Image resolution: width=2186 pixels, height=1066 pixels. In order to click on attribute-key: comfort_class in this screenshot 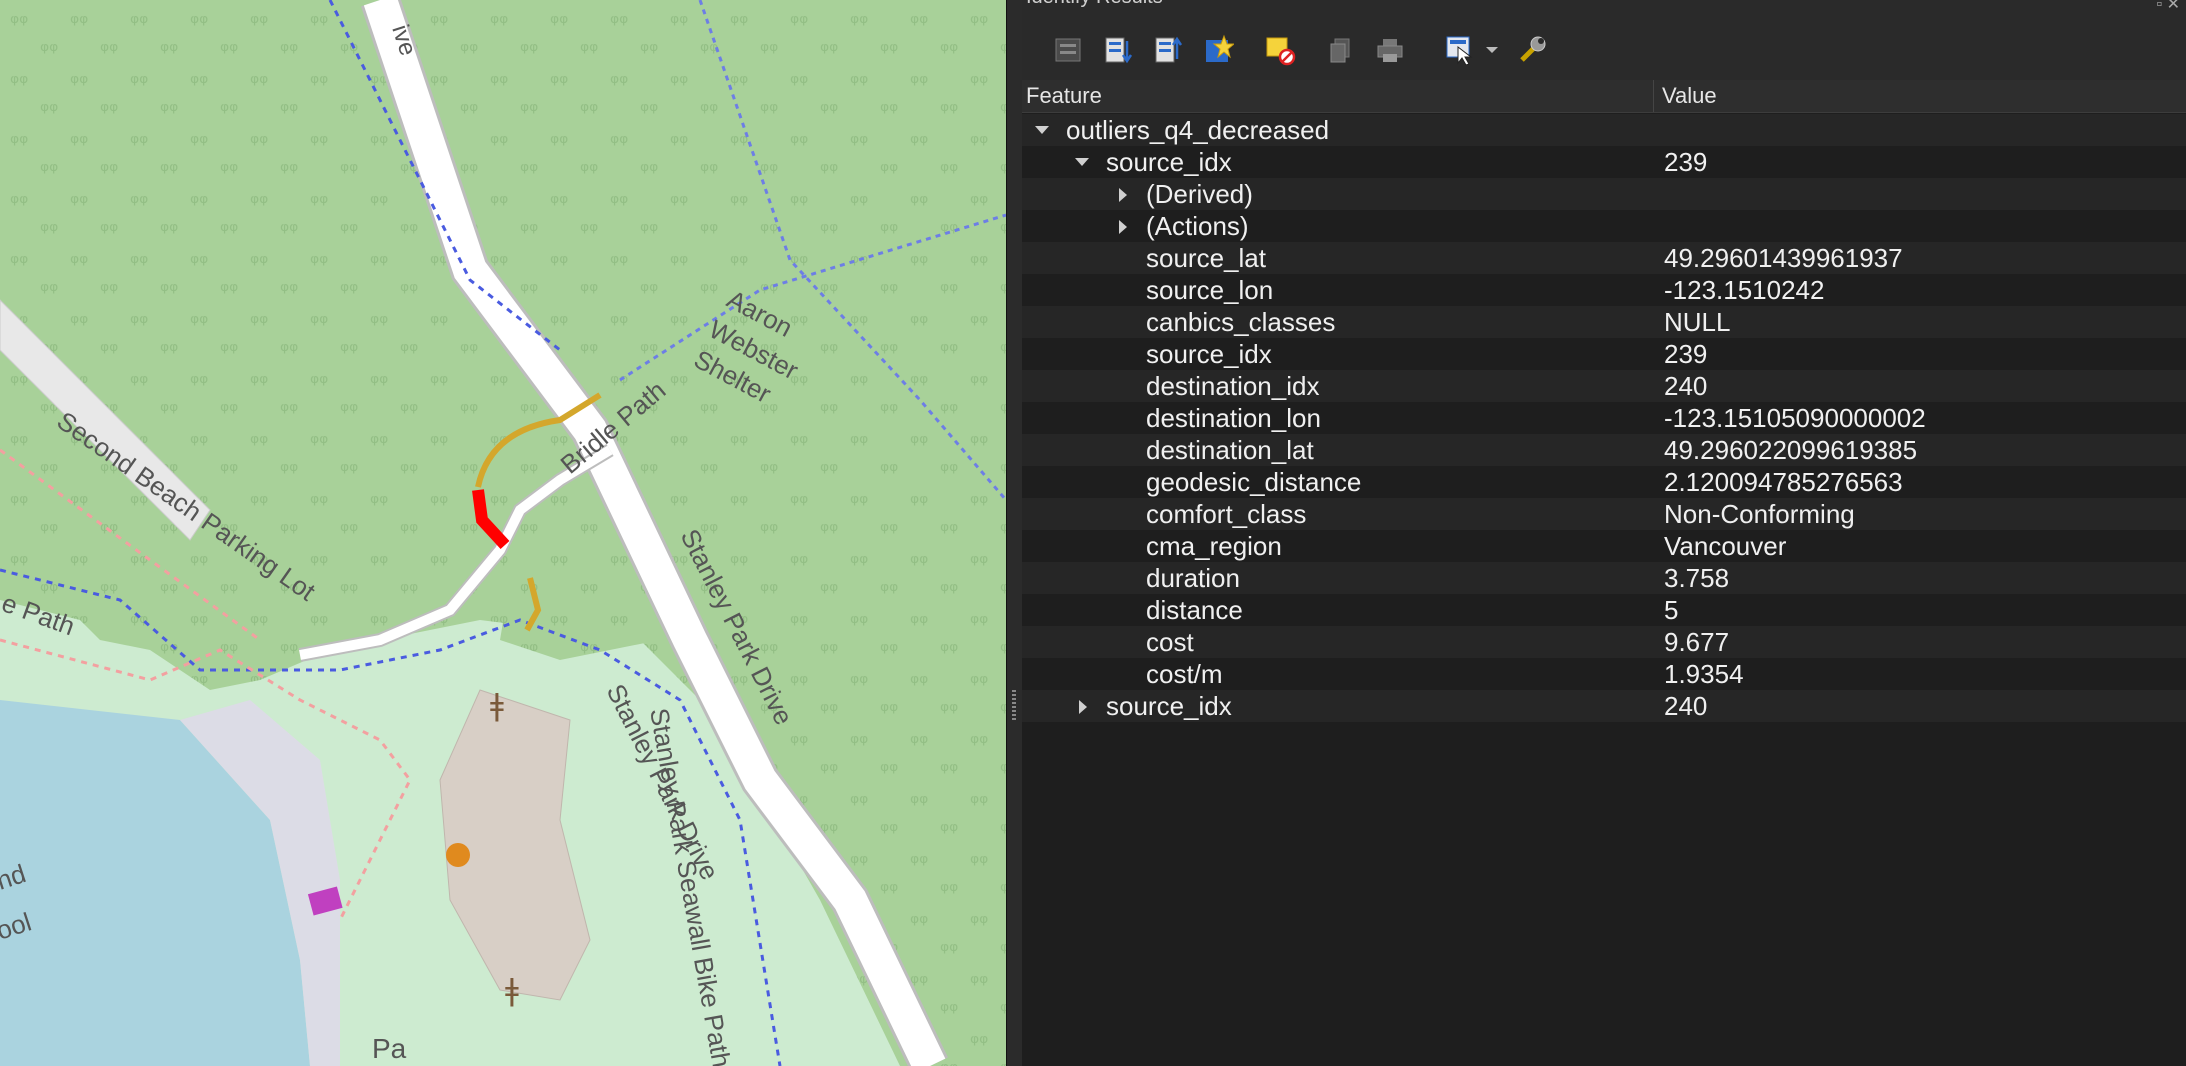, I will do `click(1226, 514)`.